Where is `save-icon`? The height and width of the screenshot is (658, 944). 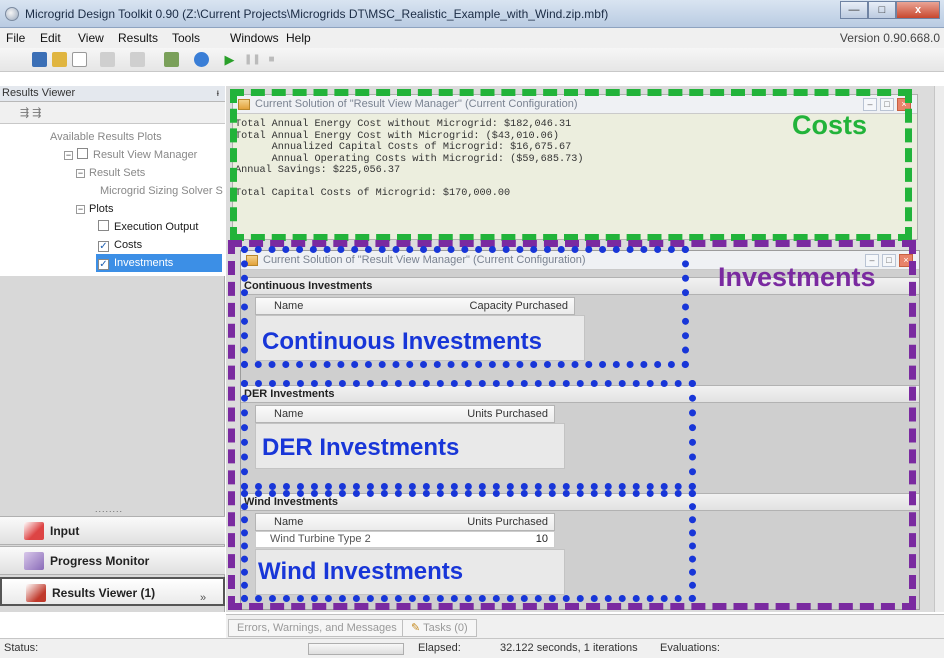 save-icon is located at coordinates (39, 59).